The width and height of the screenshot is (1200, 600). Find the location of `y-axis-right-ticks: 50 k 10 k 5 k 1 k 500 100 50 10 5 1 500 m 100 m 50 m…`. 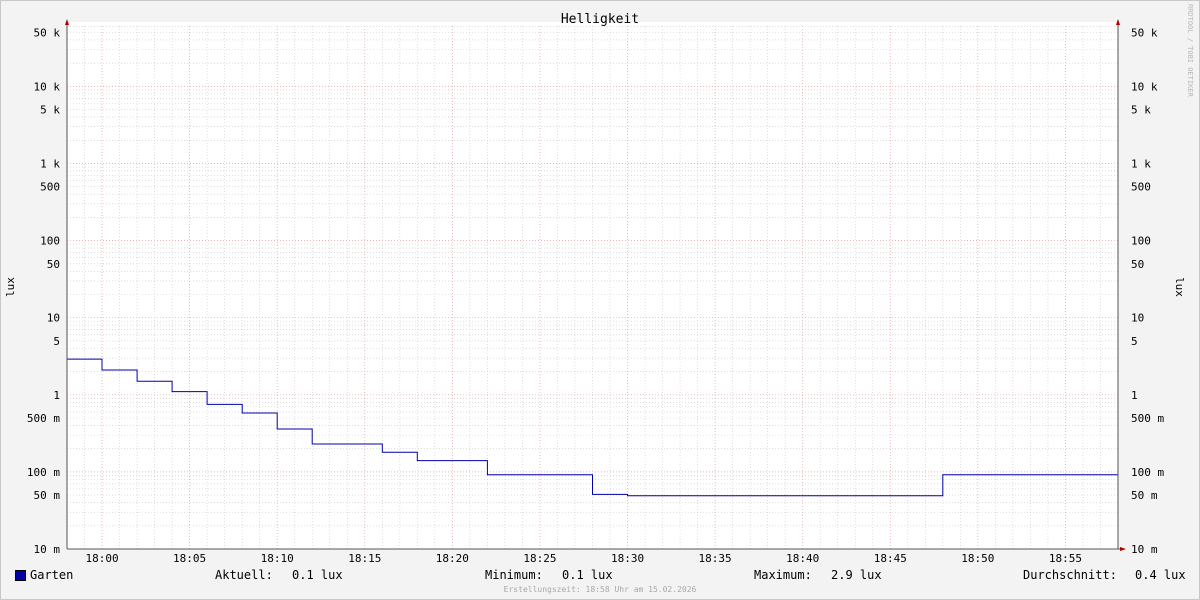

y-axis-right-ticks: 50 k 10 k 5 k 1 k 500 100 50 10 5 1 500 m 100 m 50 m… is located at coordinates (1147, 291).